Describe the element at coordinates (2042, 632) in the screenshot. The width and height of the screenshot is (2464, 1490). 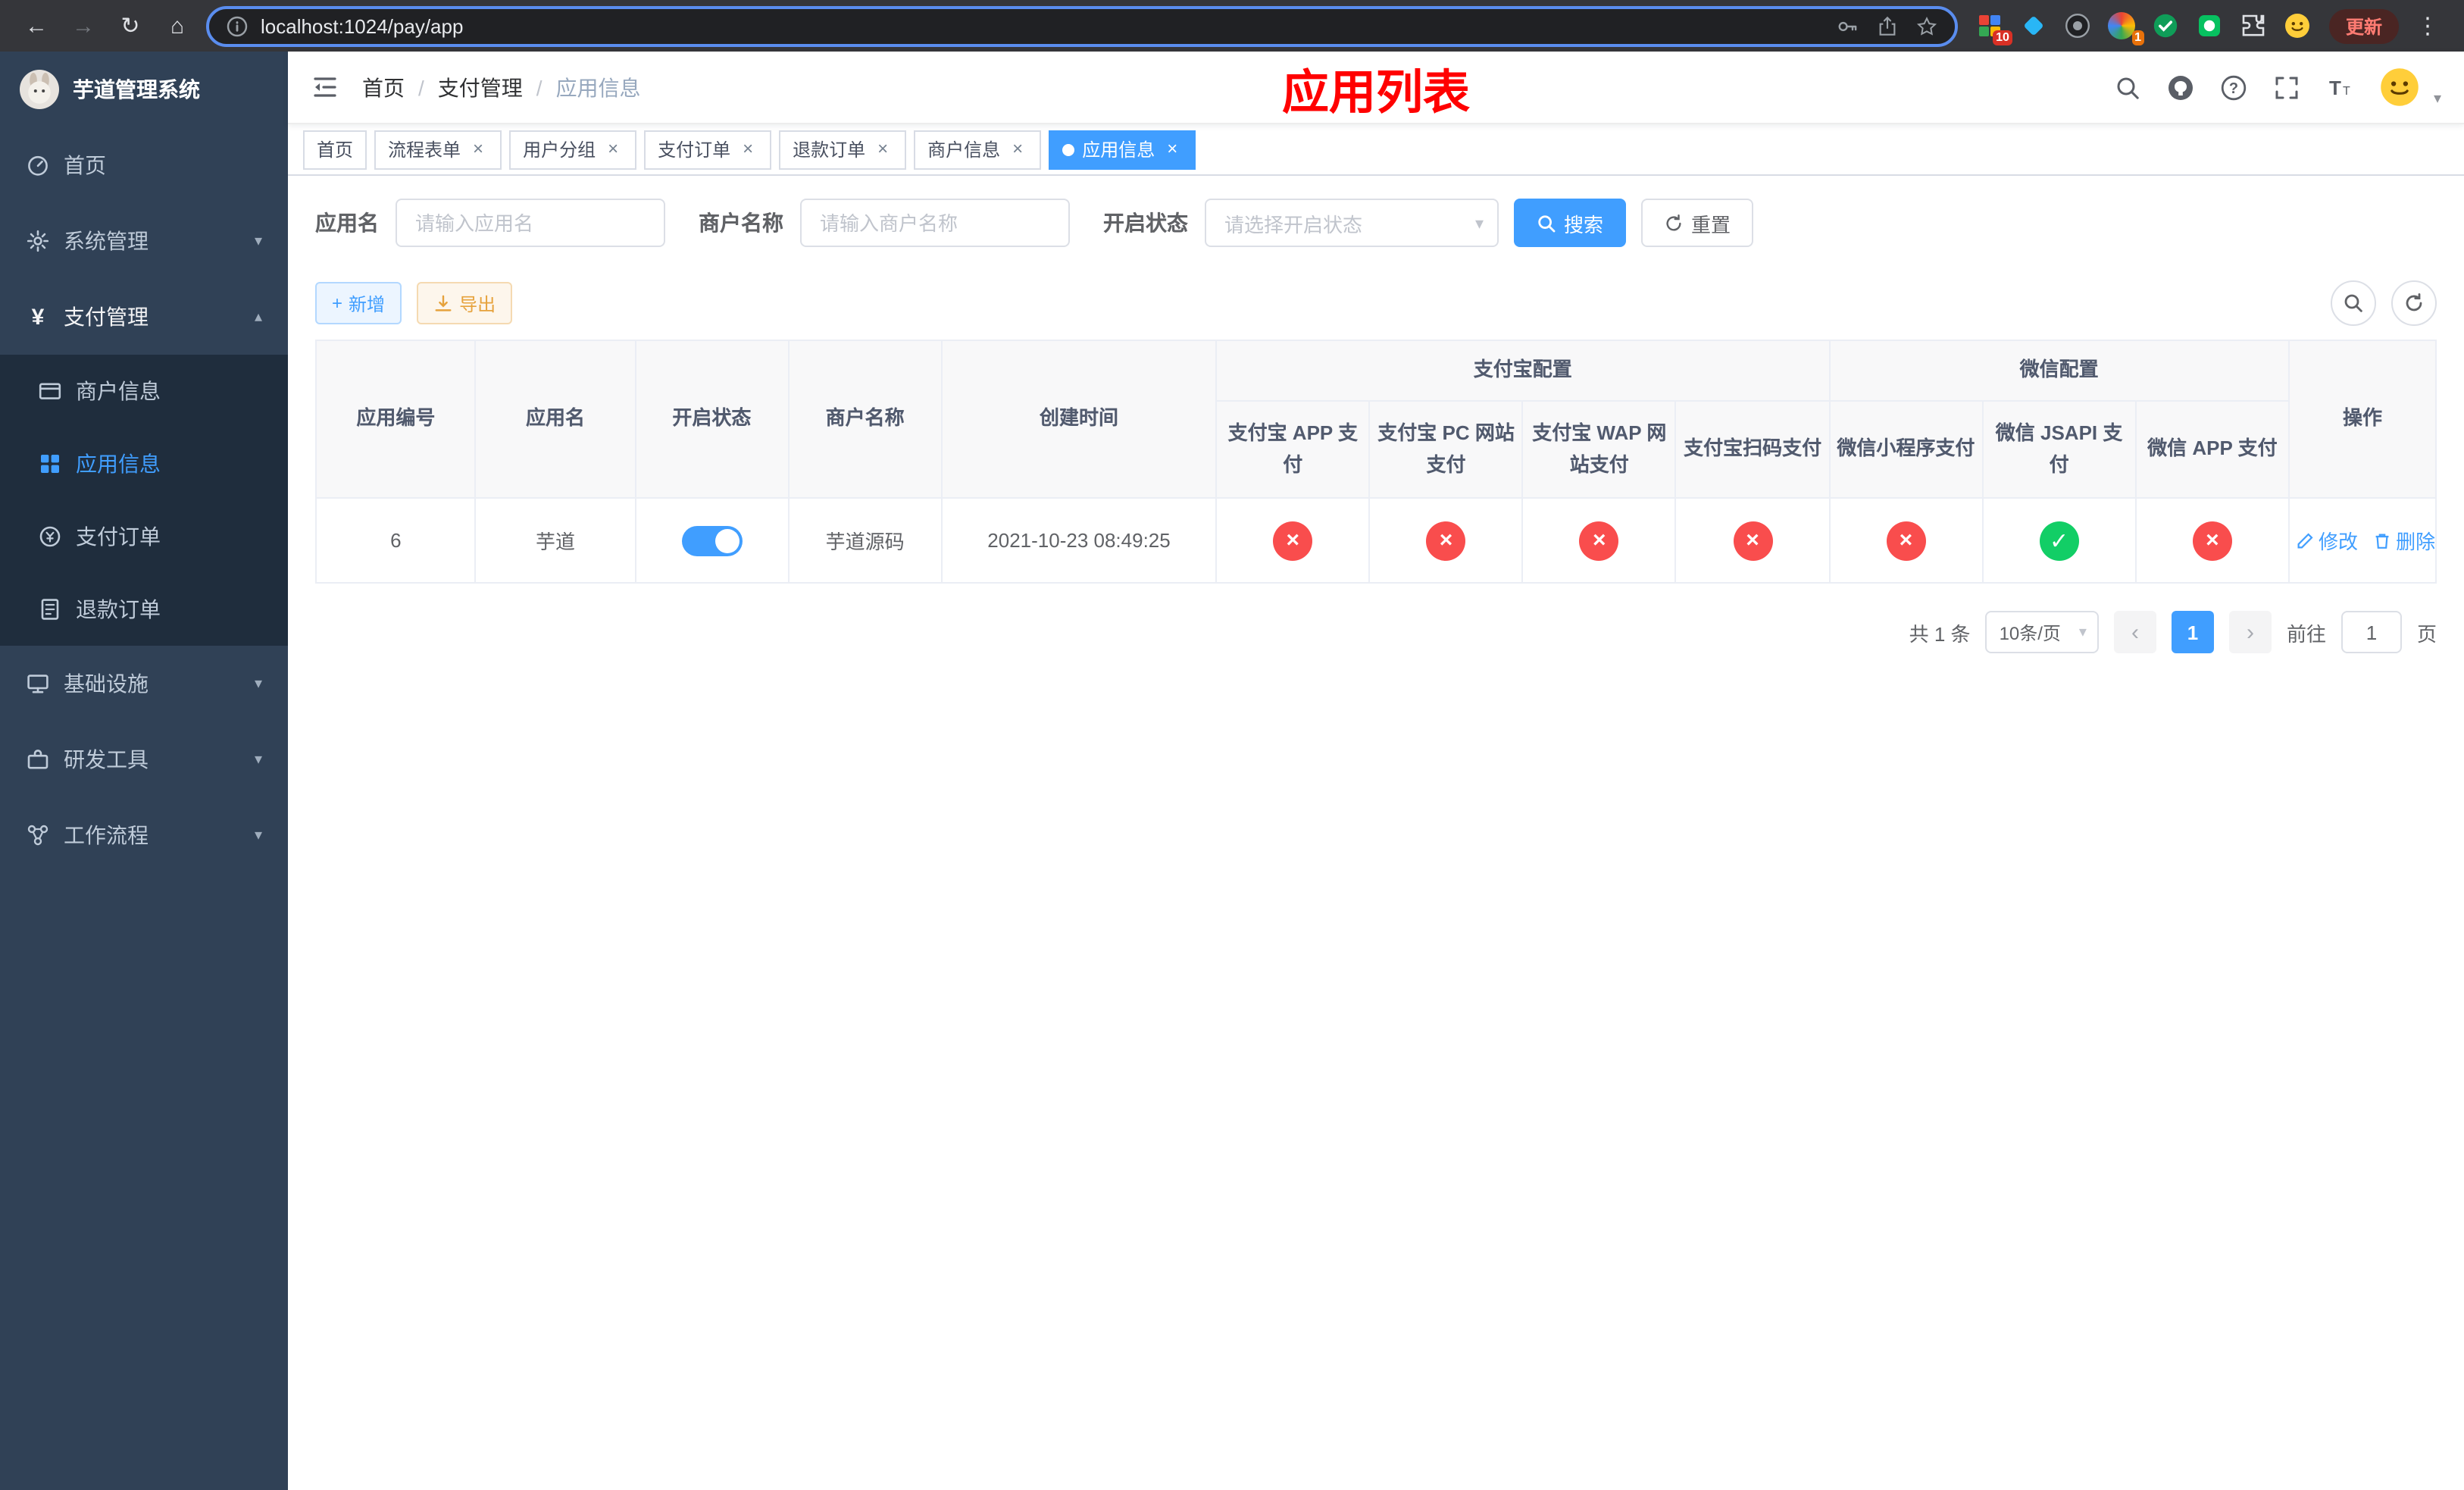
I see `page-size-select: 10条/页 ▾` at that location.